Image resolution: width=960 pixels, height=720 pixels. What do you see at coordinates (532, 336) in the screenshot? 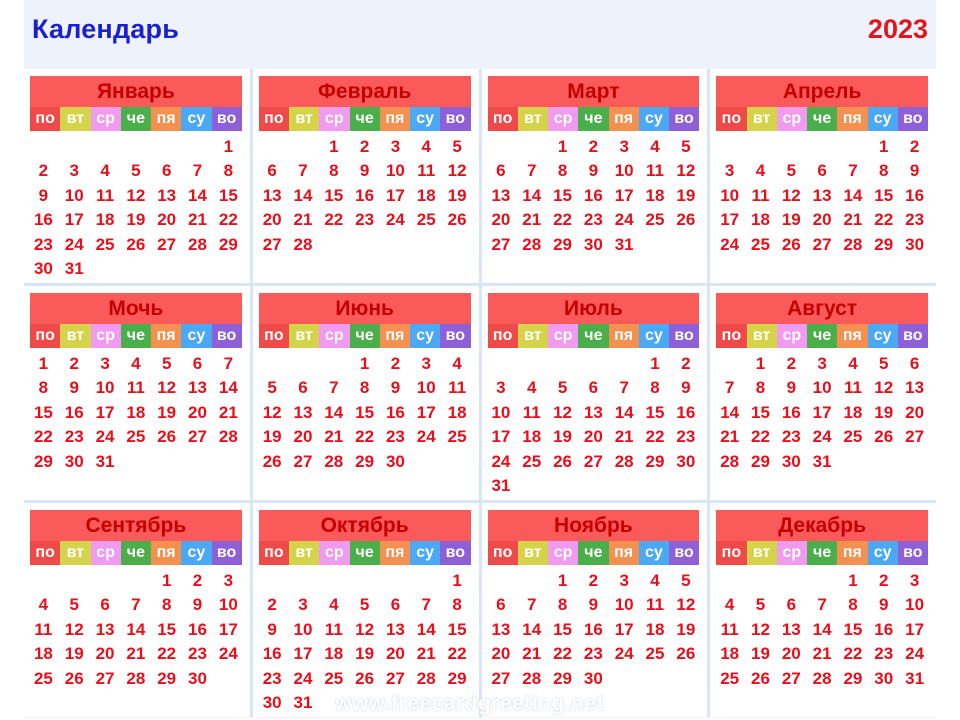
I see `weekday-label: вт` at bounding box center [532, 336].